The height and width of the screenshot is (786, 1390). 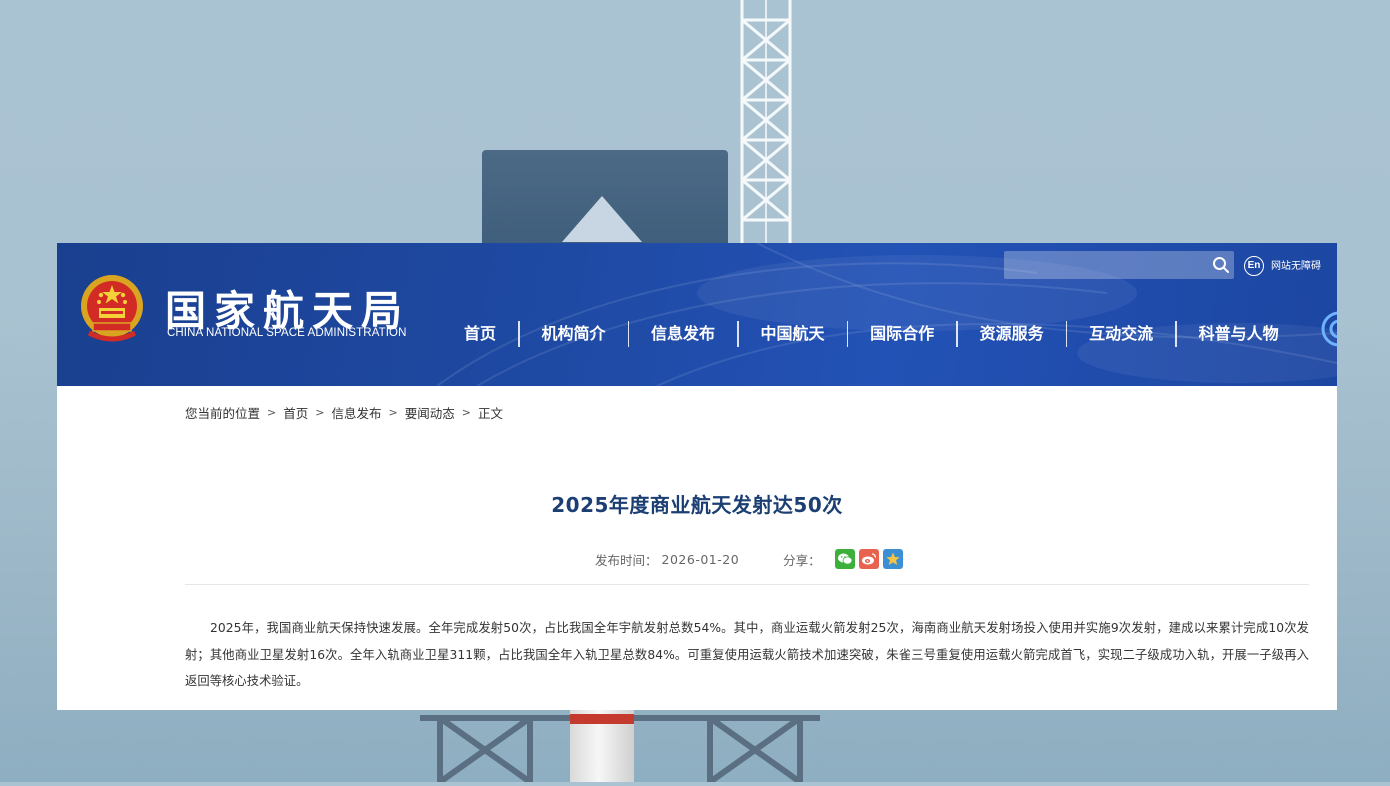 What do you see at coordinates (1121, 334) in the screenshot?
I see `nav-item-interaction: 互动交流` at bounding box center [1121, 334].